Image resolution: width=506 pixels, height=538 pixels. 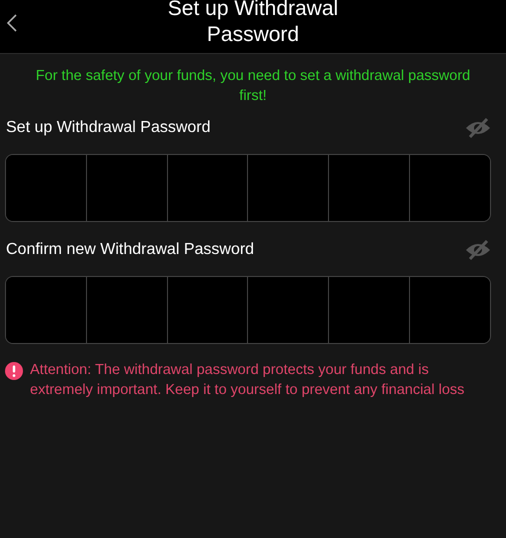 What do you see at coordinates (248, 380) in the screenshot?
I see `attention-text: Attention: The withdrawal password protects your funds and is extremely important. Keep it to yourself to prevent any financial loss` at bounding box center [248, 380].